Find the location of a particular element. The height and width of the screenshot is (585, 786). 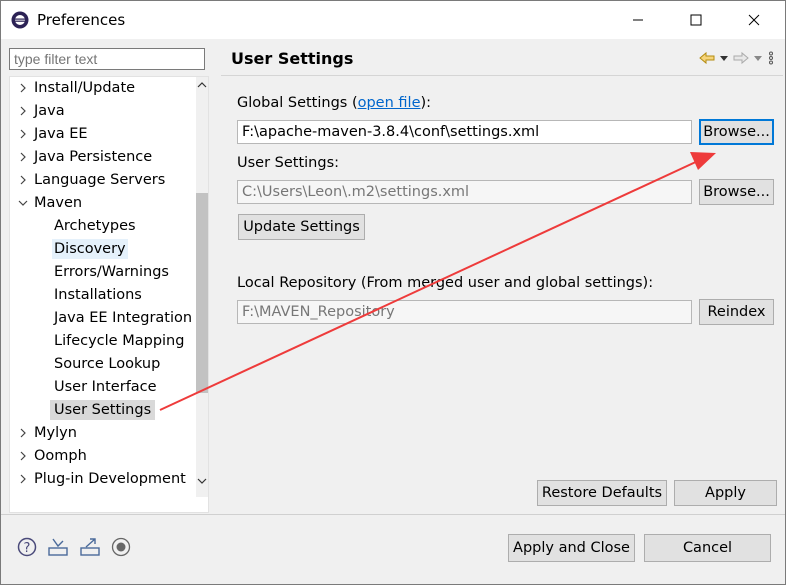

back-arrow-icon is located at coordinates (707, 58).